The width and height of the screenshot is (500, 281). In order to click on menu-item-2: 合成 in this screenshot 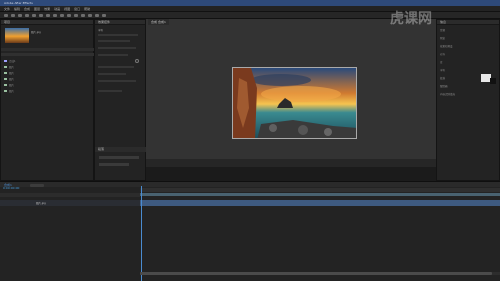, I will do `click(27, 9)`.